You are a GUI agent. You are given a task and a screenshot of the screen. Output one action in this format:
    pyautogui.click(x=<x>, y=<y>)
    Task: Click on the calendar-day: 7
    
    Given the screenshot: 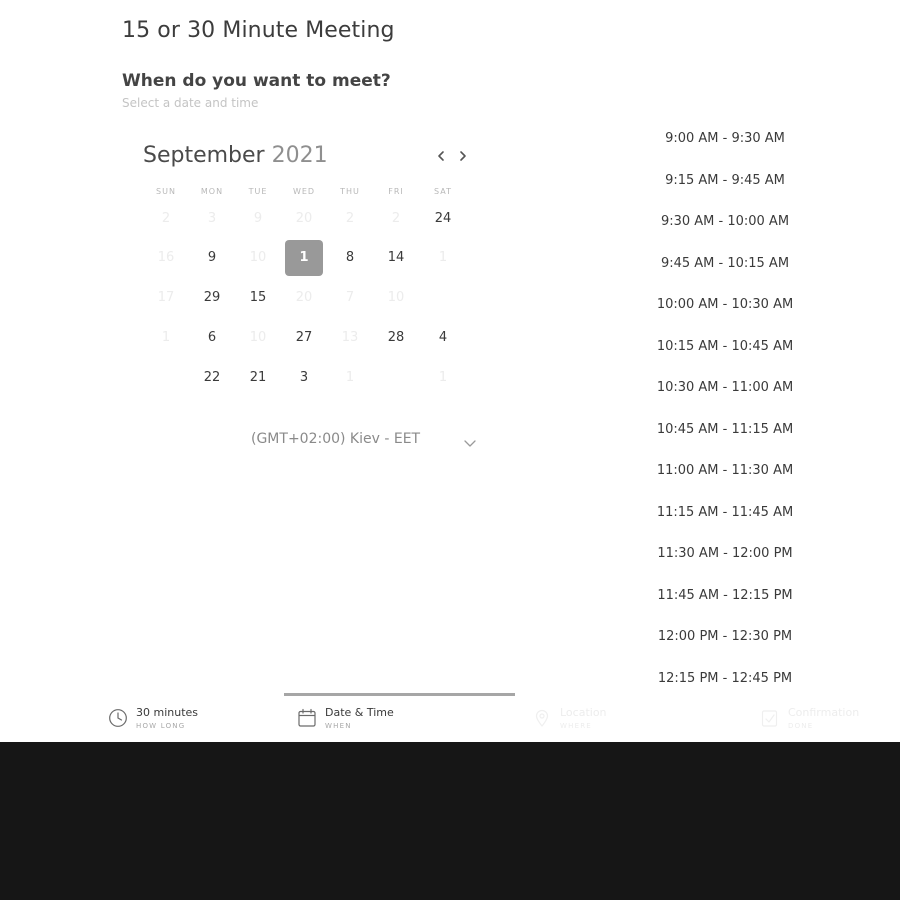 What is the action you would take?
    pyautogui.click(x=350, y=297)
    